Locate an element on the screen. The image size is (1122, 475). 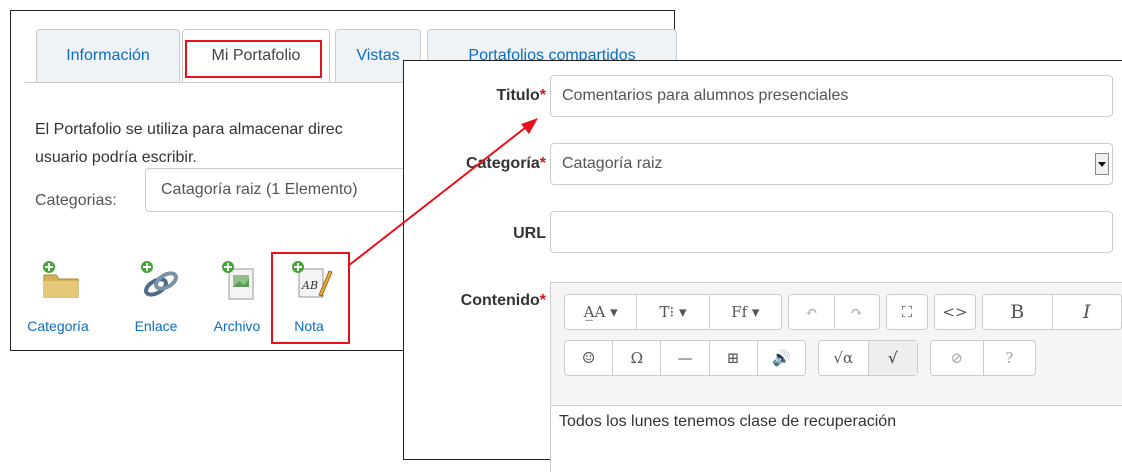
url-label: URL is located at coordinates (529, 234).